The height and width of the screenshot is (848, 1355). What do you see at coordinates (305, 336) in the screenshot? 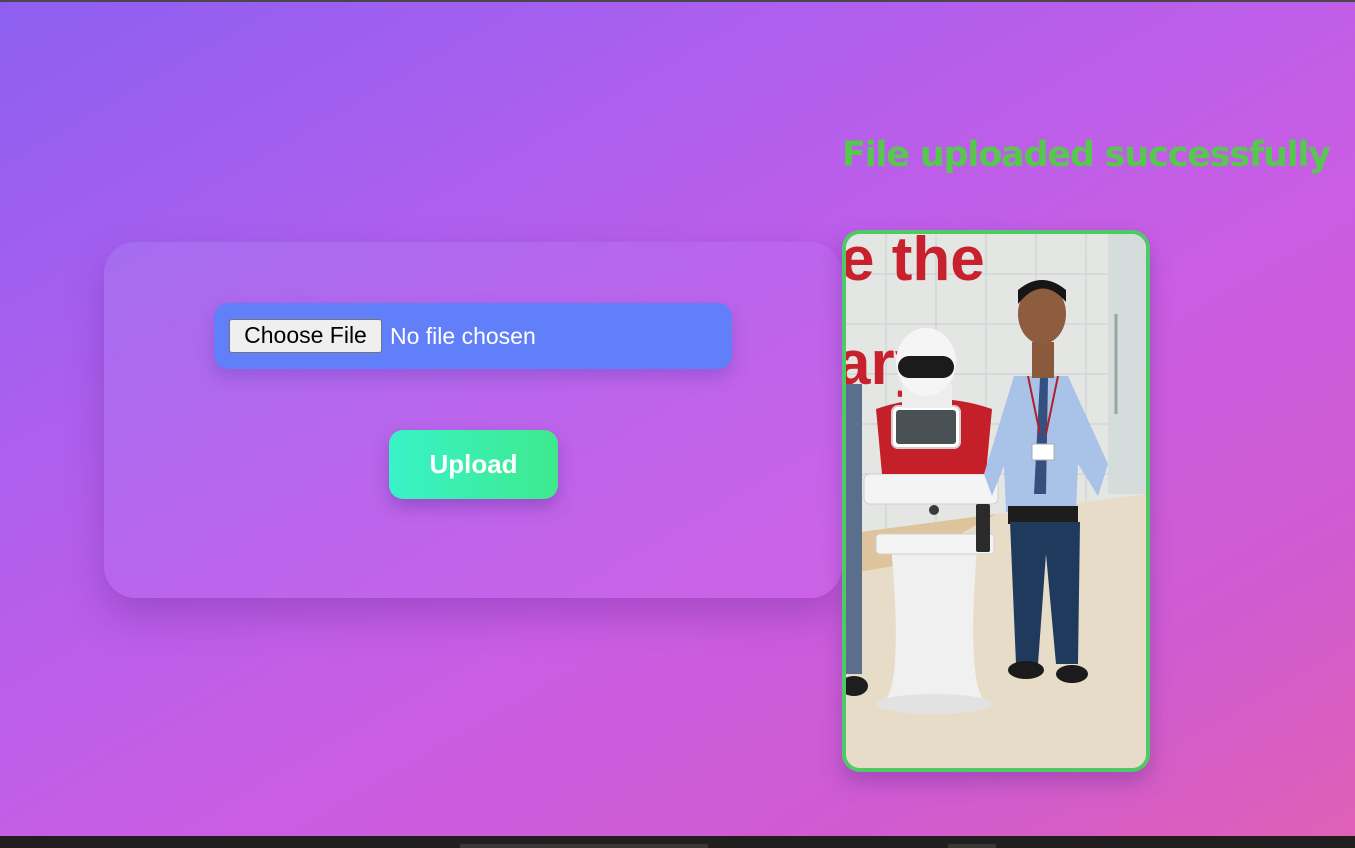
I see `choose-file-button: Choose File` at bounding box center [305, 336].